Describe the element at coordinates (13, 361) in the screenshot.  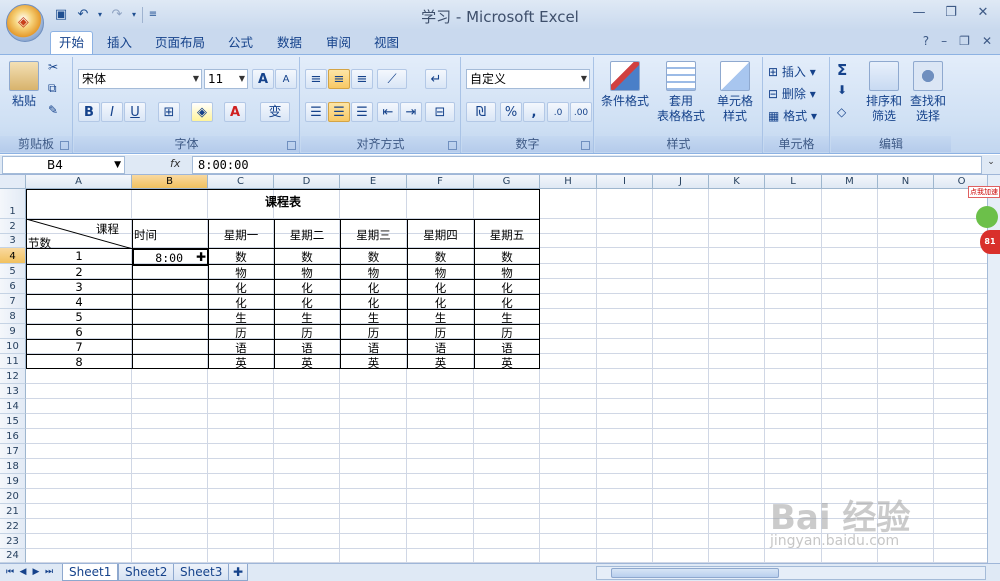
I see `row-header-11: 11` at that location.